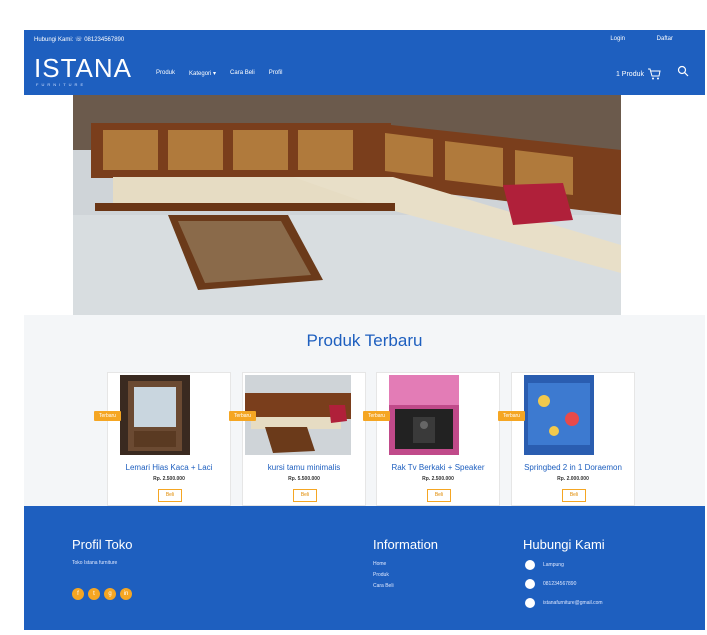  What do you see at coordinates (573, 479) in the screenshot?
I see `product-price: Rp. 2.000.000` at bounding box center [573, 479].